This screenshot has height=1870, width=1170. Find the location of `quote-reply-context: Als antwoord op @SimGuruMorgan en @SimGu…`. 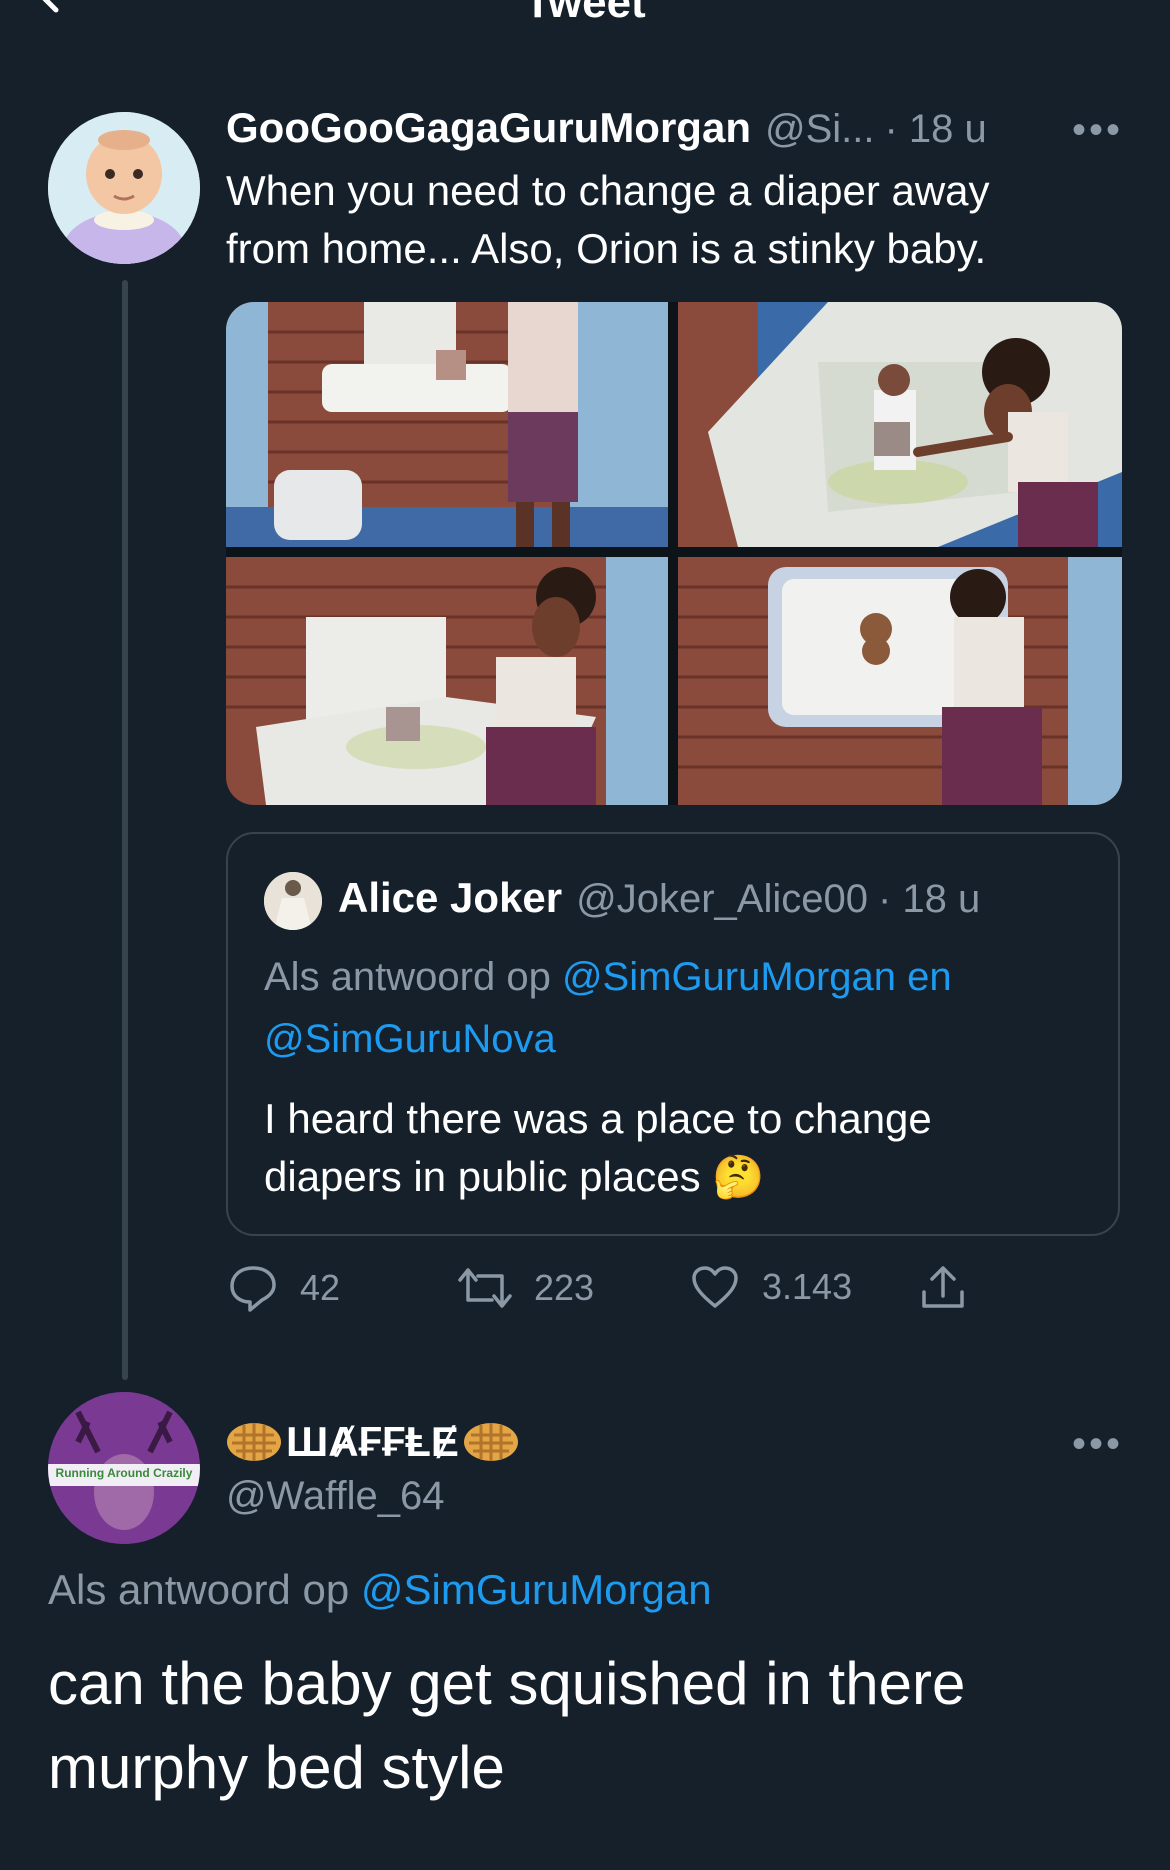

quote-reply-context: Als antwoord op @SimGuruMorgan en @SimGu… is located at coordinates (608, 1008).